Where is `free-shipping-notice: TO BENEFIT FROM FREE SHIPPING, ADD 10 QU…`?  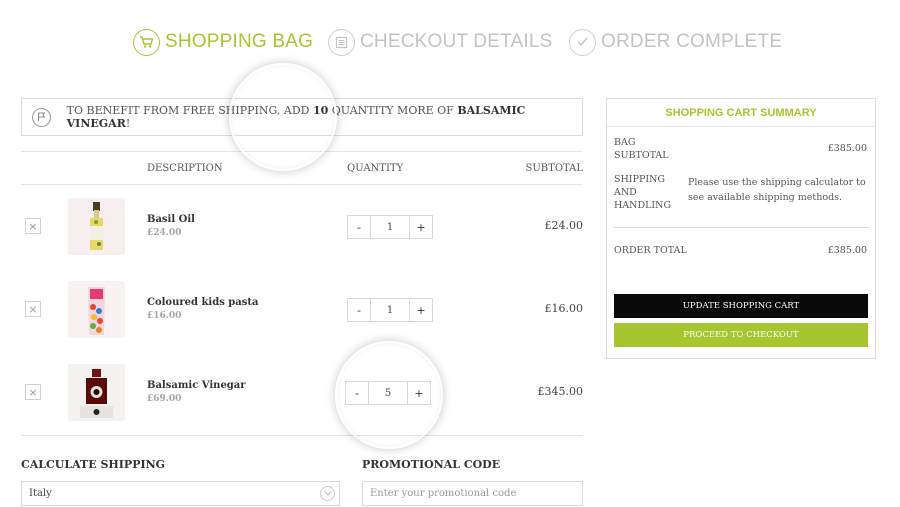 free-shipping-notice: TO BENEFIT FROM FREE SHIPPING, ADD 10 QU… is located at coordinates (302, 117).